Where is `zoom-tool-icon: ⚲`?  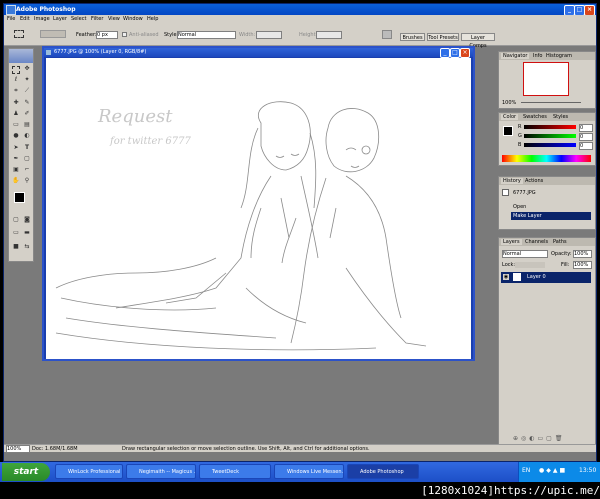 zoom-tool-icon: ⚲ is located at coordinates (27, 181).